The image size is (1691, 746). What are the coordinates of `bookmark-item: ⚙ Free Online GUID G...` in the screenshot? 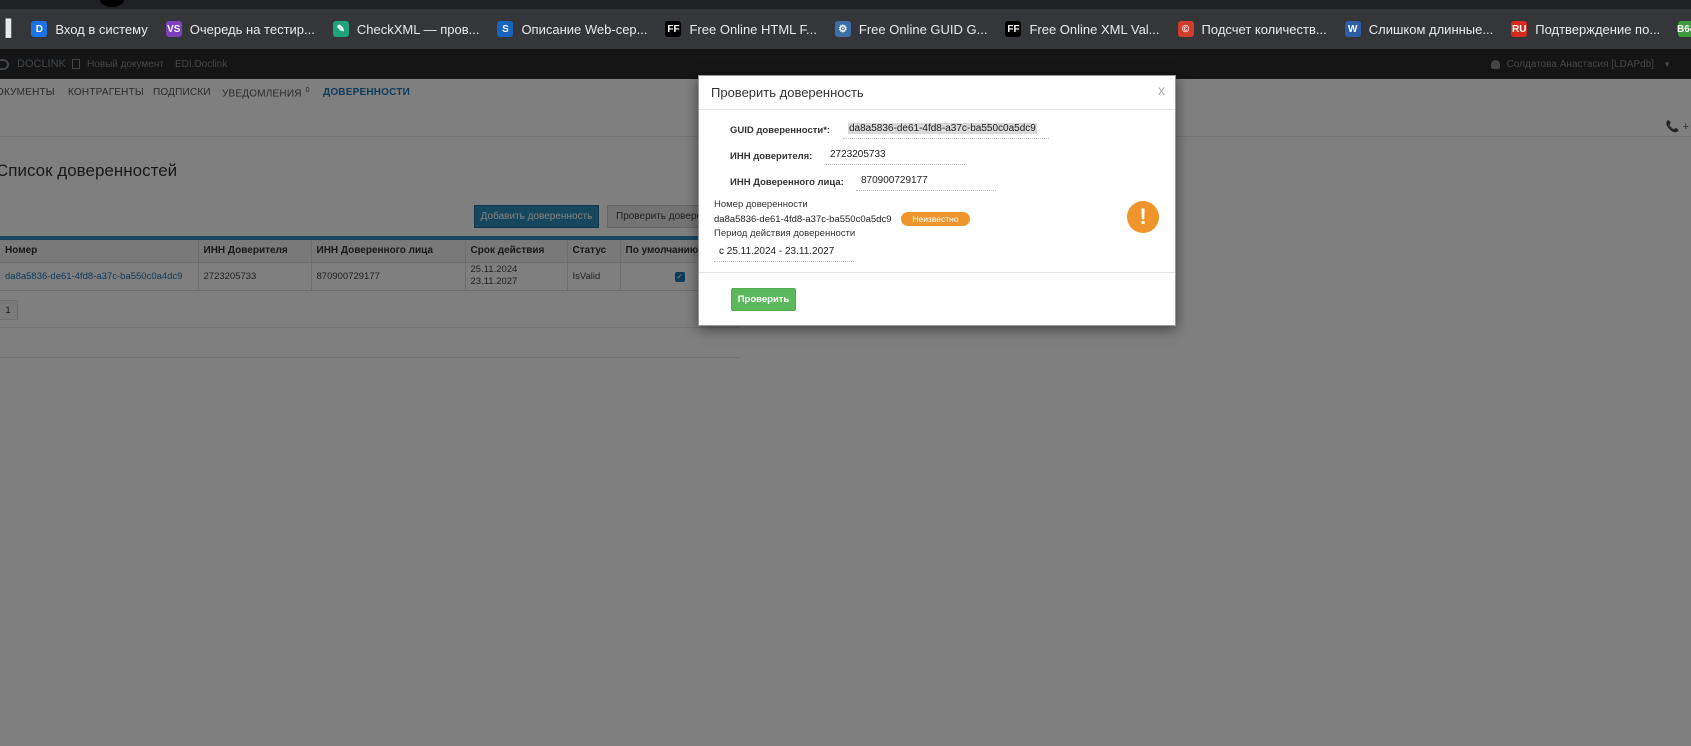 It's located at (911, 29).